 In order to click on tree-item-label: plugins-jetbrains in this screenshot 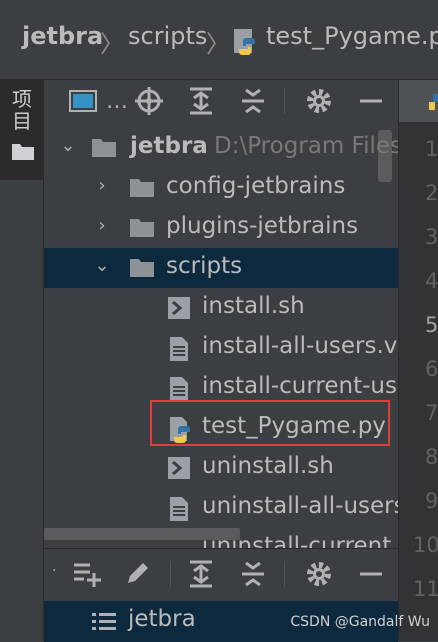, I will do `click(262, 226)`.